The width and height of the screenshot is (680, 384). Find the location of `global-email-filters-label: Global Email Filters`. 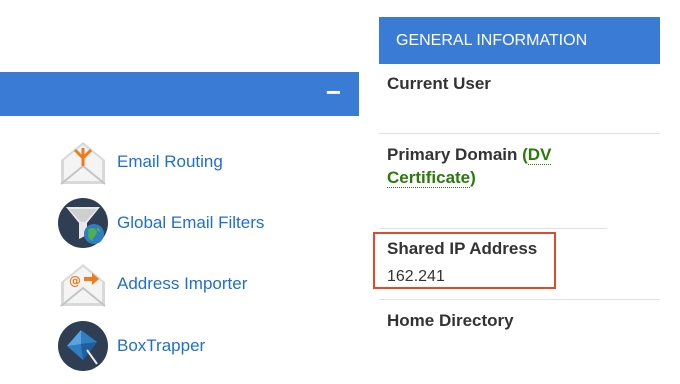

global-email-filters-label: Global Email Filters is located at coordinates (190, 223).